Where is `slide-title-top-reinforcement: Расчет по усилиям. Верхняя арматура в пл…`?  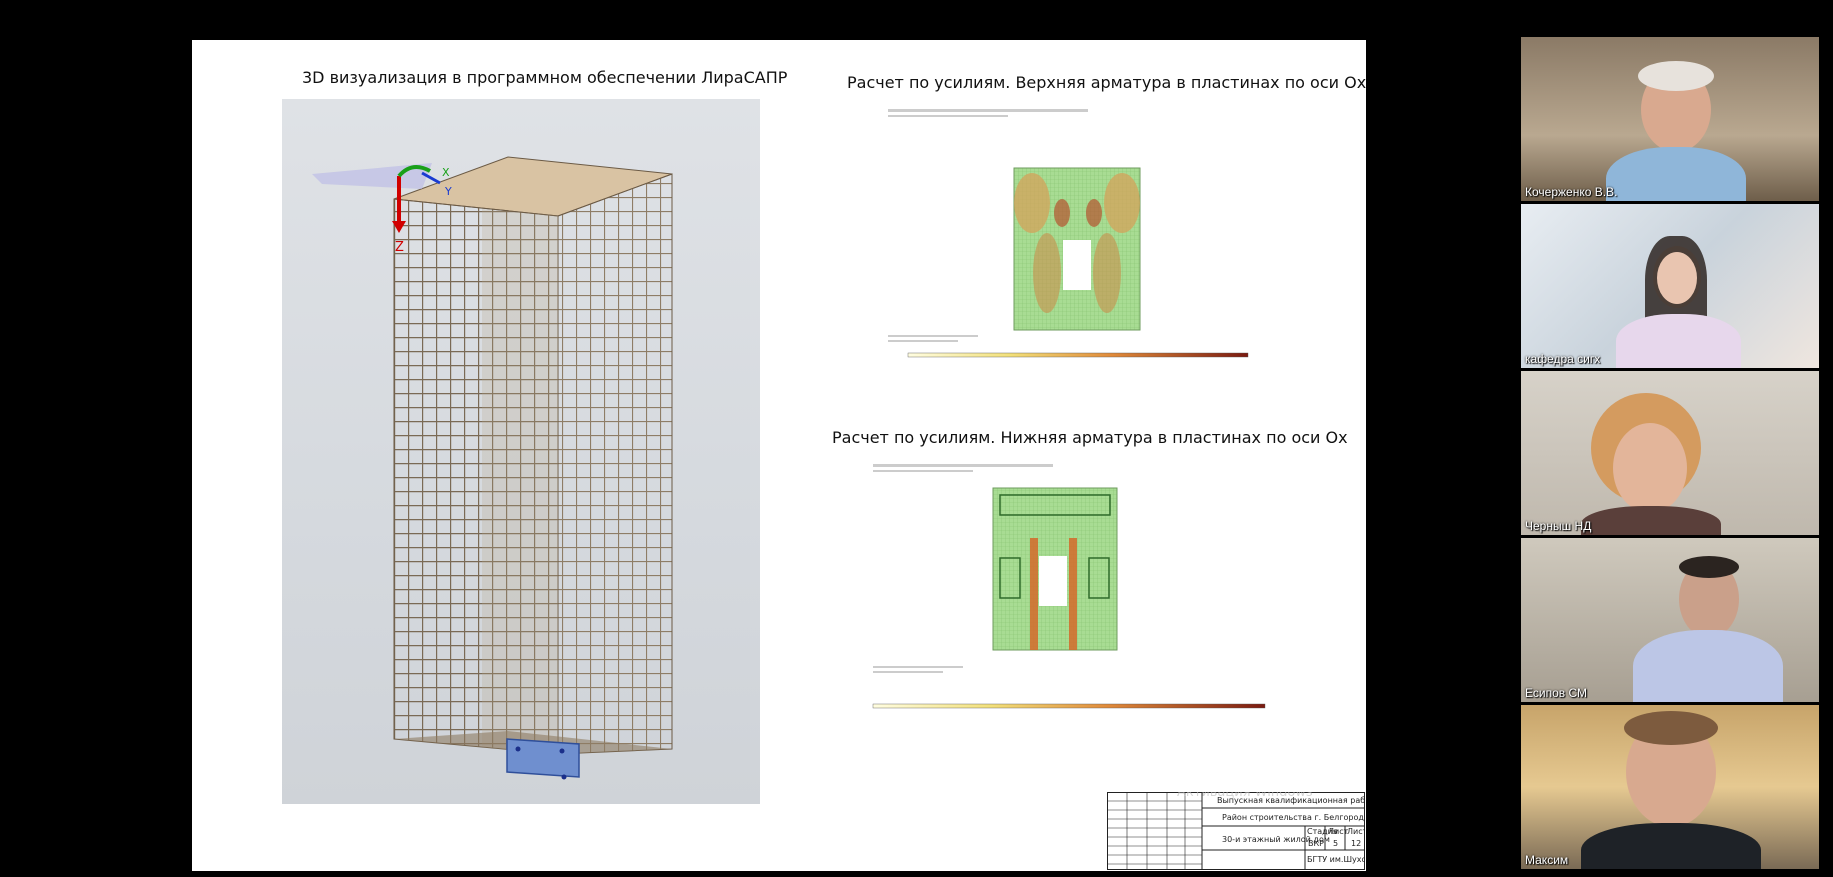 slide-title-top-reinforcement: Расчет по усилиям. Верхняя арматура в пл… is located at coordinates (1107, 82).